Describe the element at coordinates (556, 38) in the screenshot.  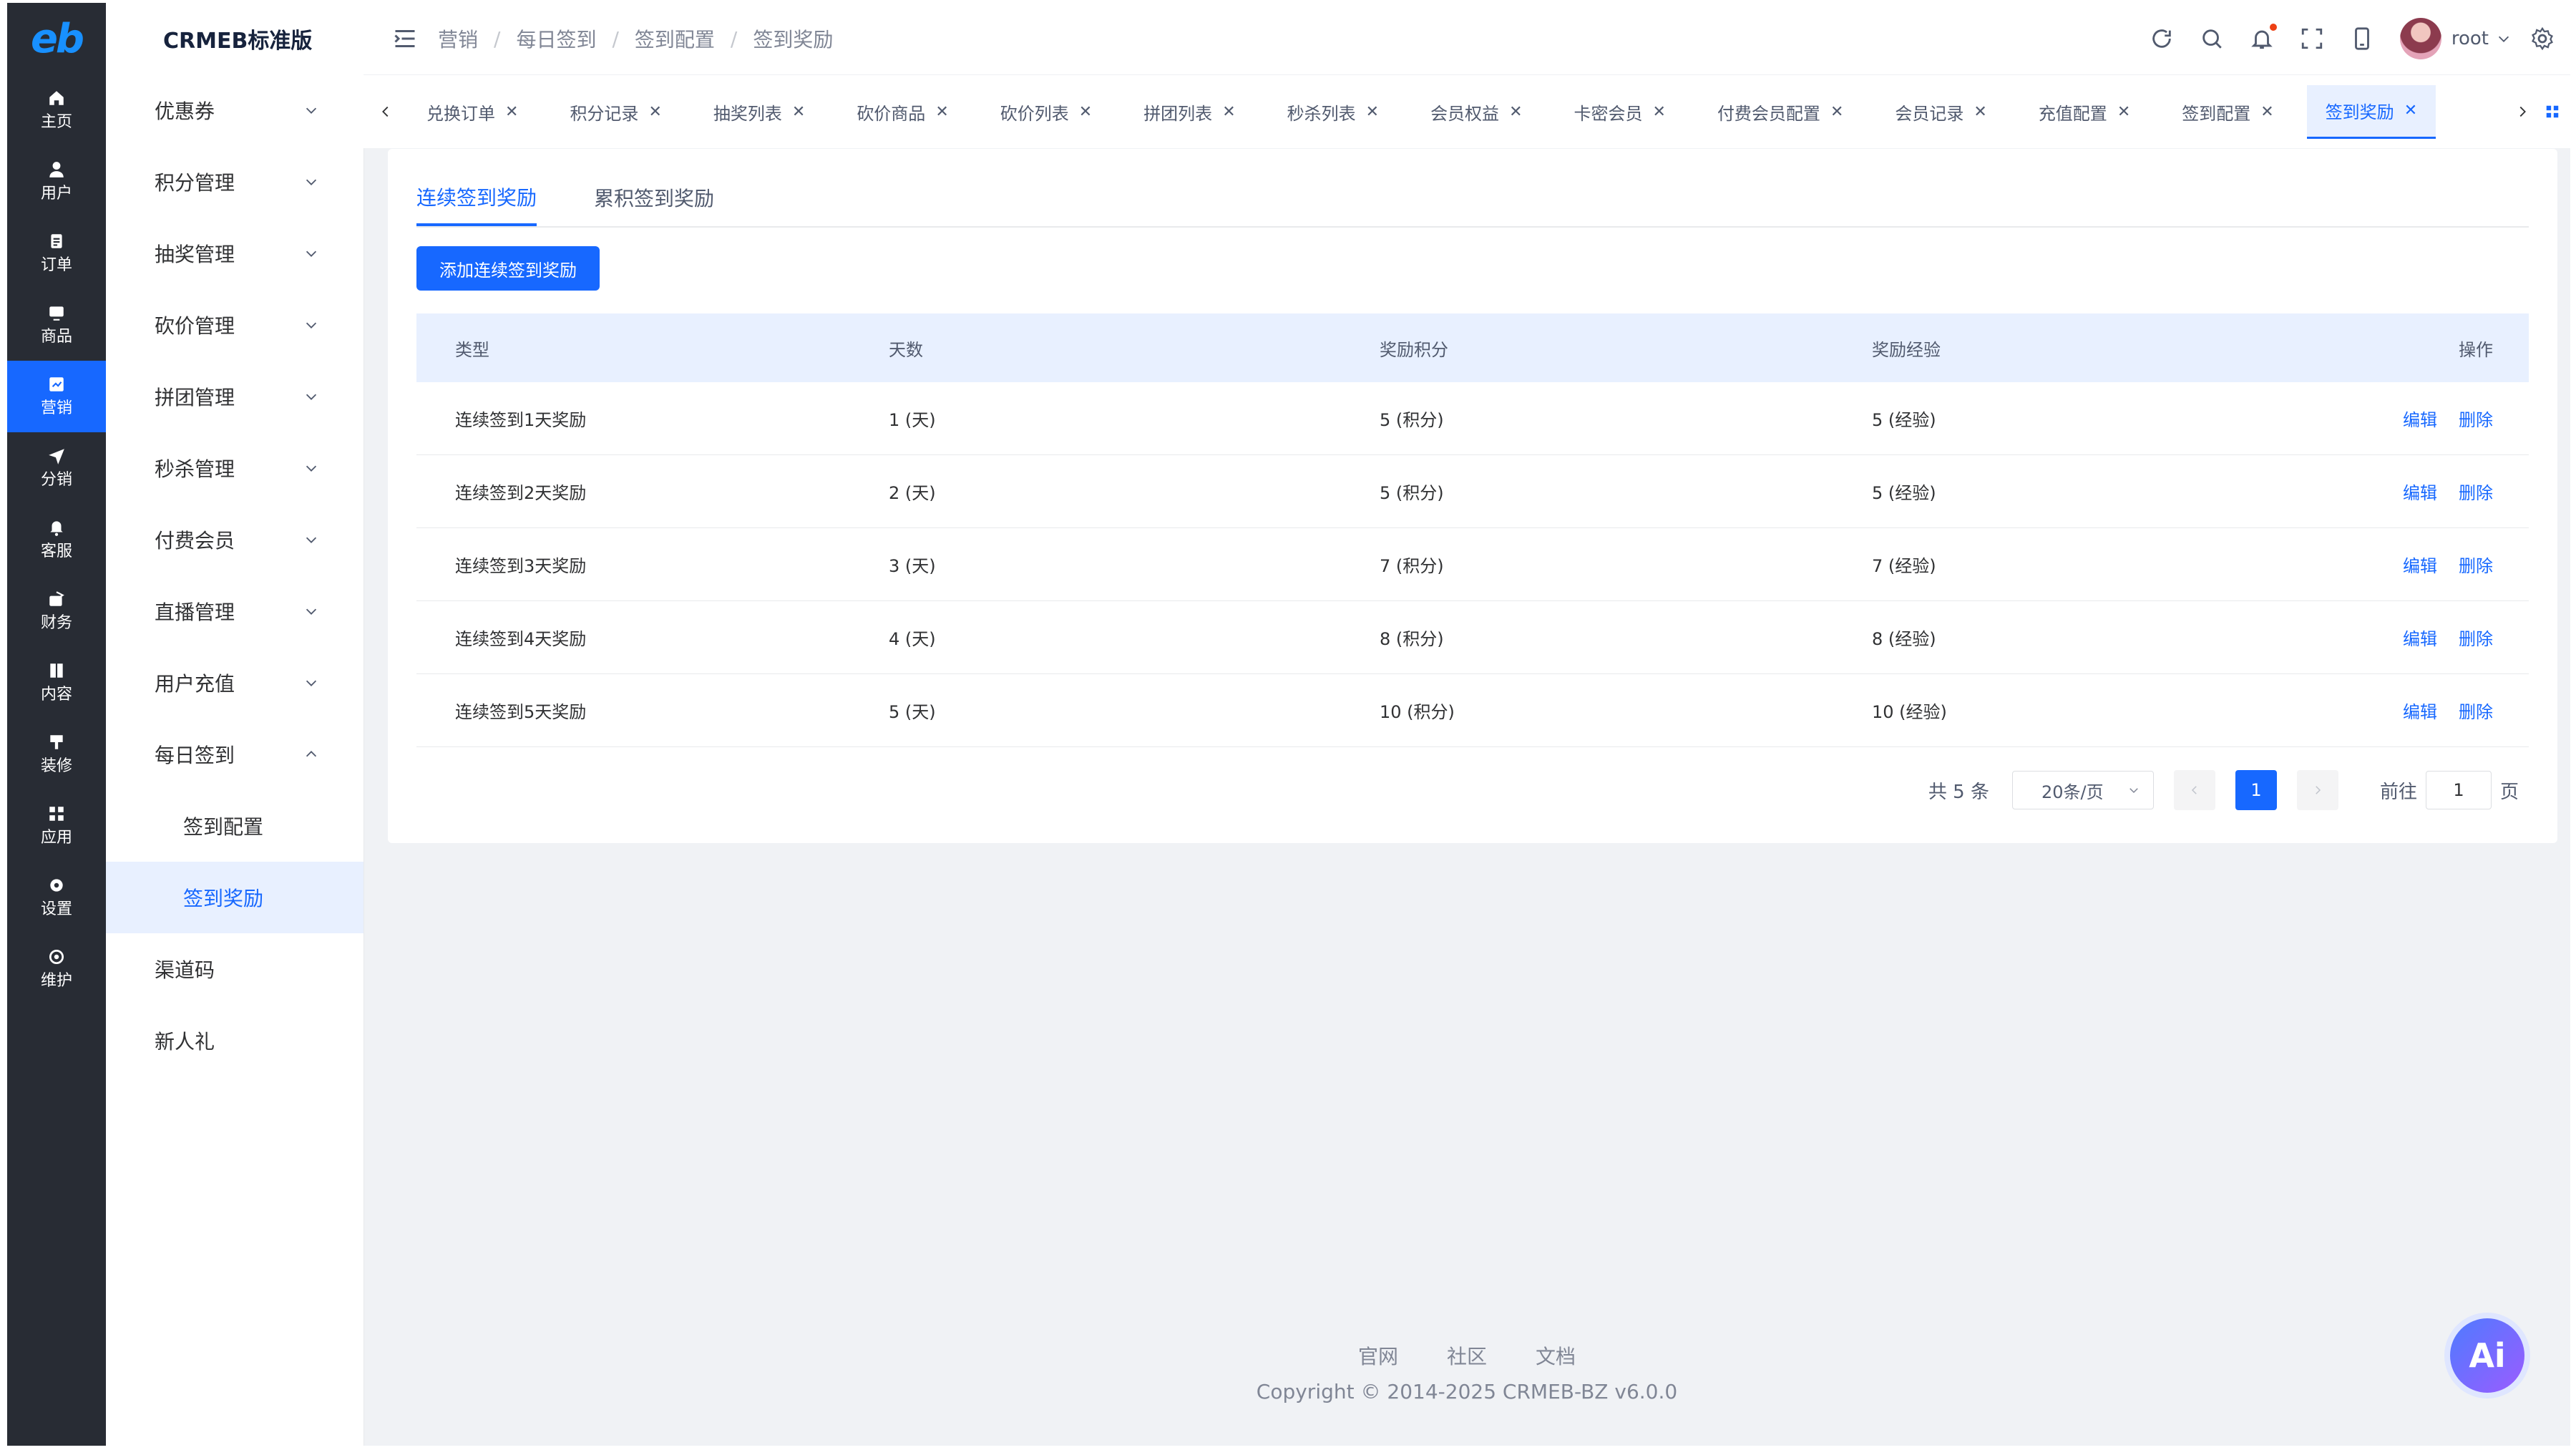
I see `breadcrumb-item: 每日签到` at that location.